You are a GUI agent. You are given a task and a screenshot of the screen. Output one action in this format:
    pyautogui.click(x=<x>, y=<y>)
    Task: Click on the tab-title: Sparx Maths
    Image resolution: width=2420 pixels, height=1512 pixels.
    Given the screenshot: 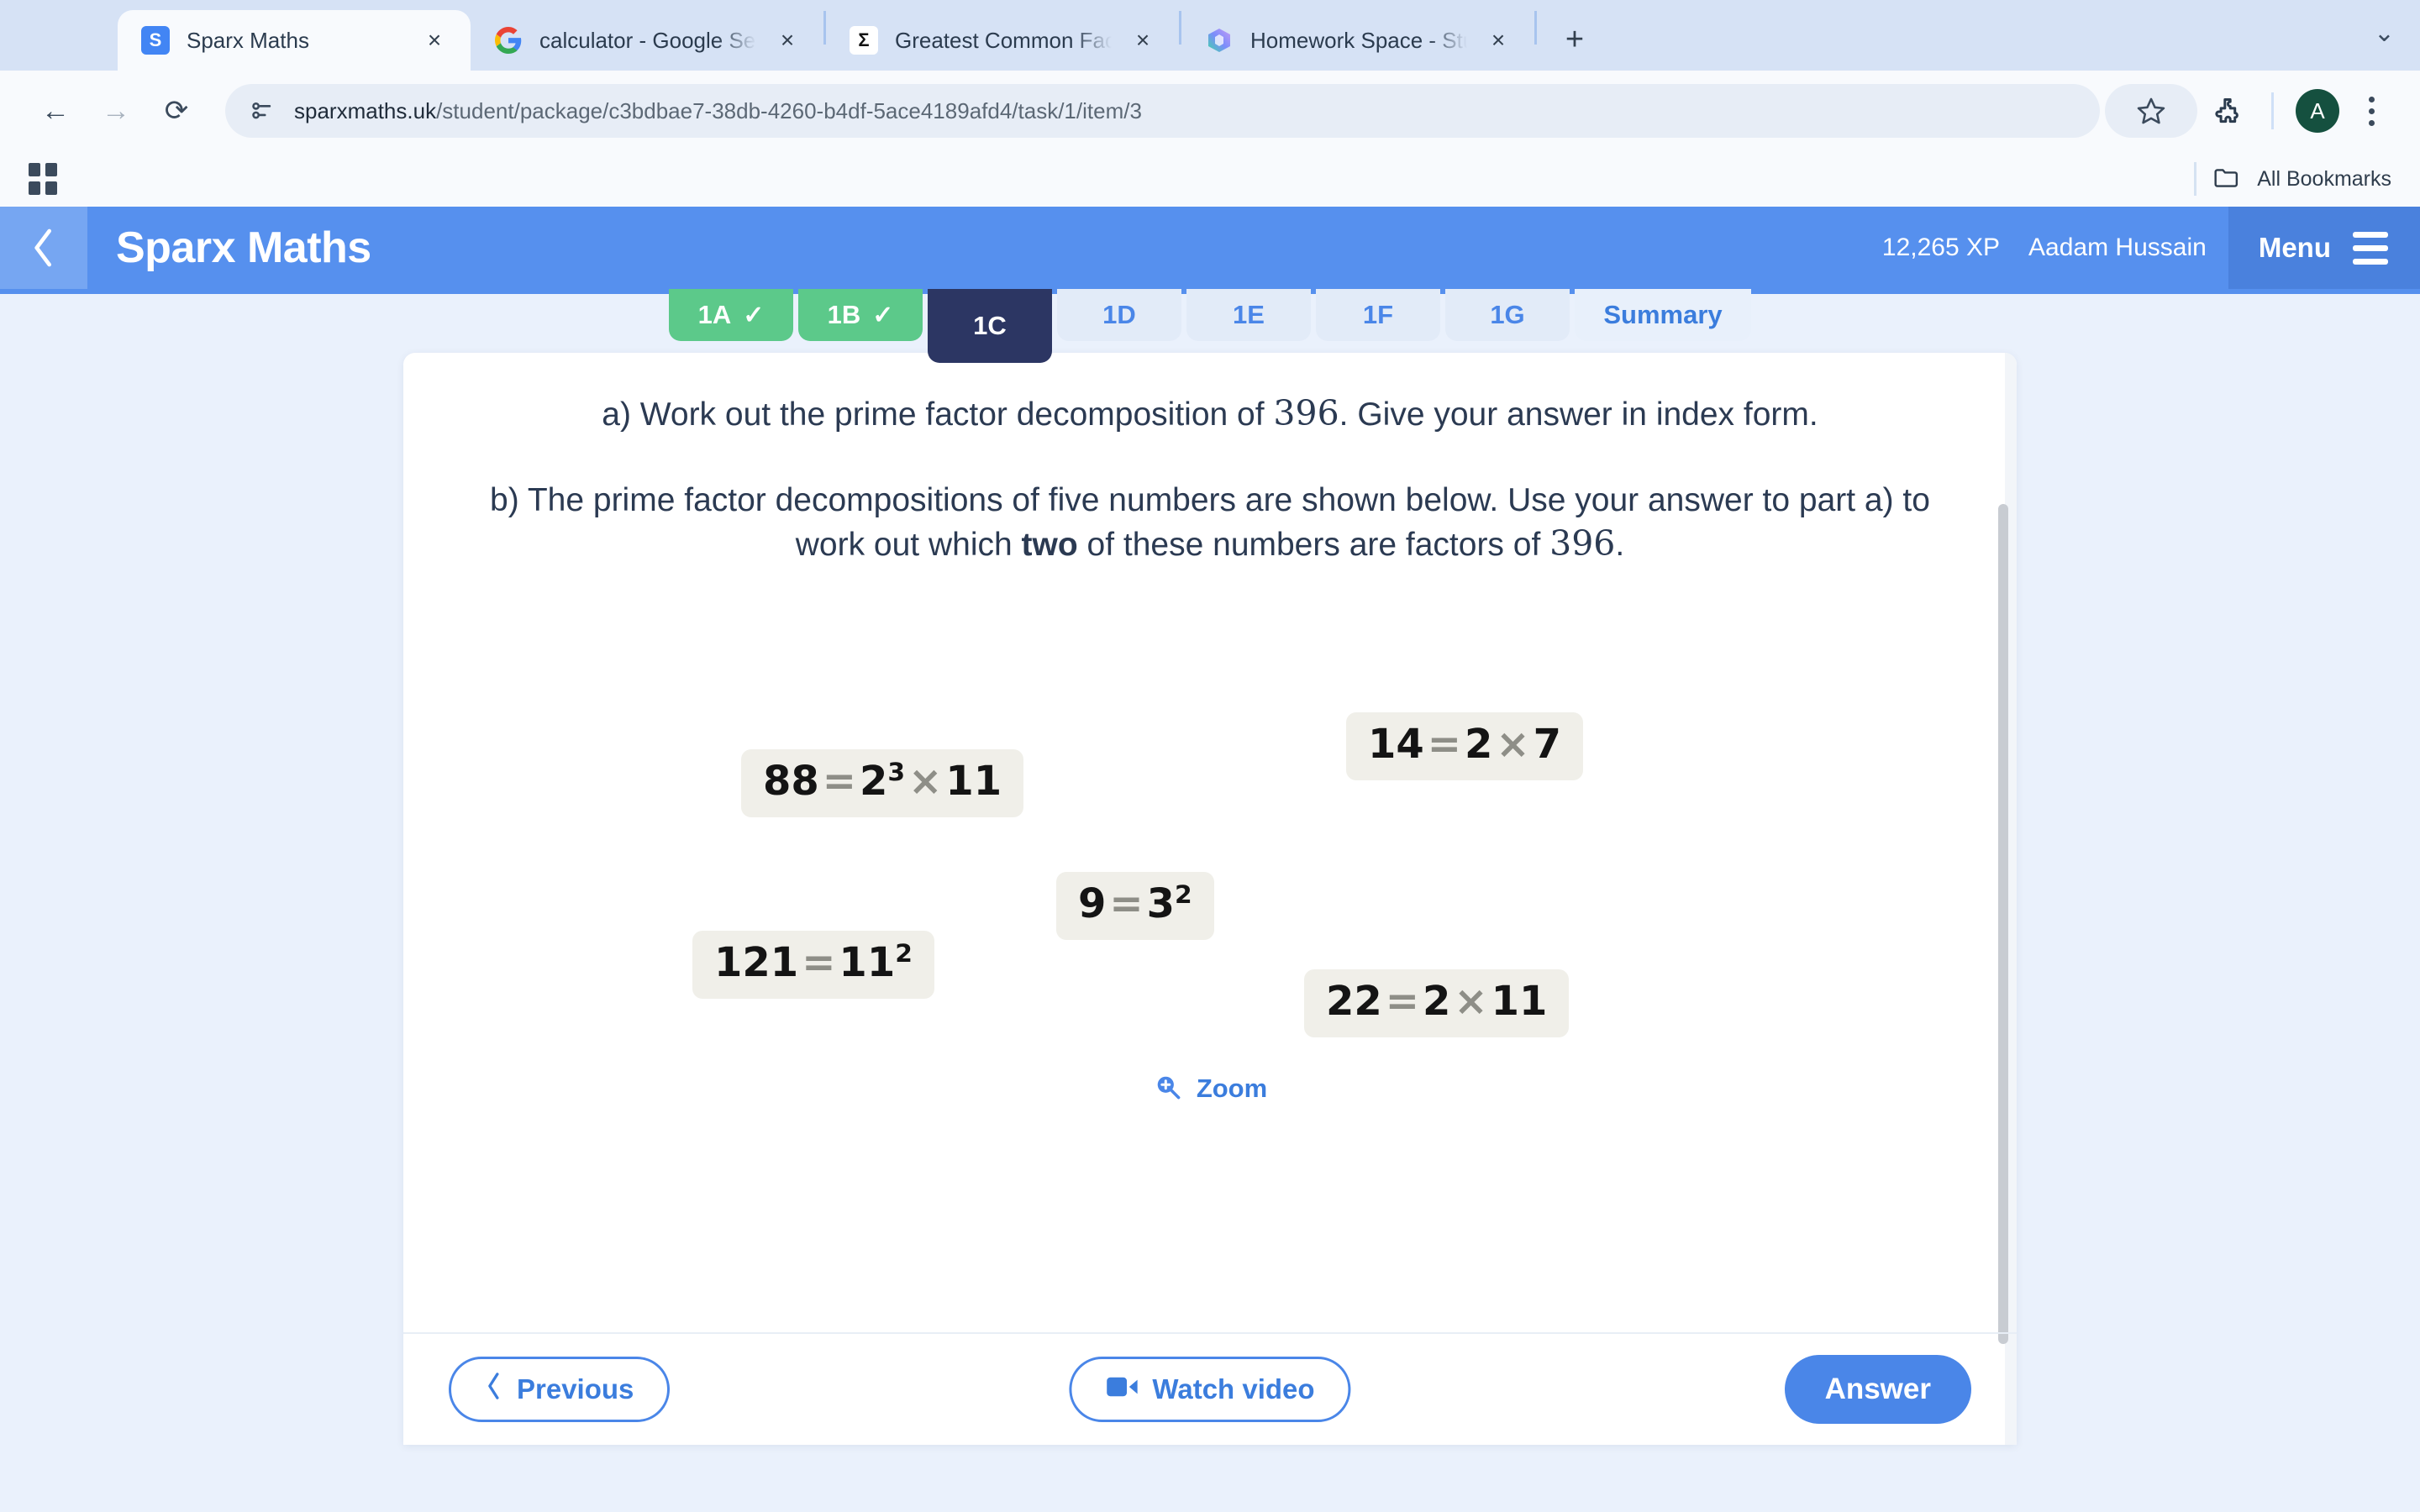 What is the action you would take?
    pyautogui.click(x=248, y=40)
    